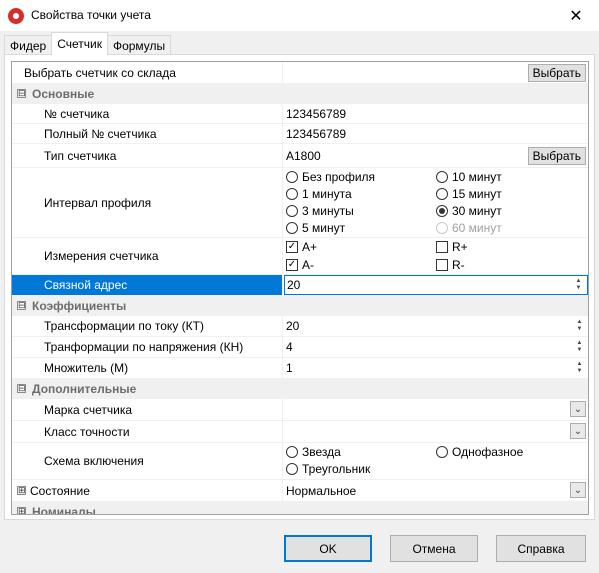 The image size is (599, 573). What do you see at coordinates (321, 452) in the screenshot?
I see `radio-label: Звезда` at bounding box center [321, 452].